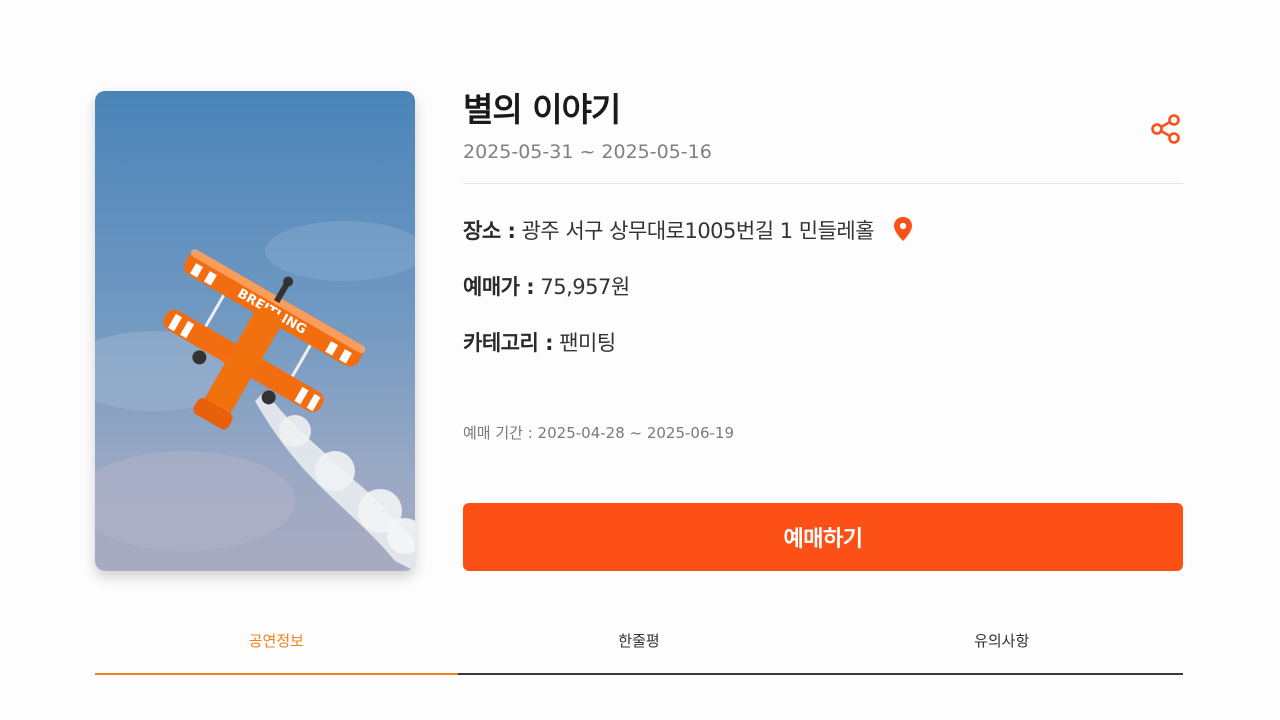 The image size is (1280, 720). What do you see at coordinates (499, 287) in the screenshot?
I see `price-label: 예매가 :` at bounding box center [499, 287].